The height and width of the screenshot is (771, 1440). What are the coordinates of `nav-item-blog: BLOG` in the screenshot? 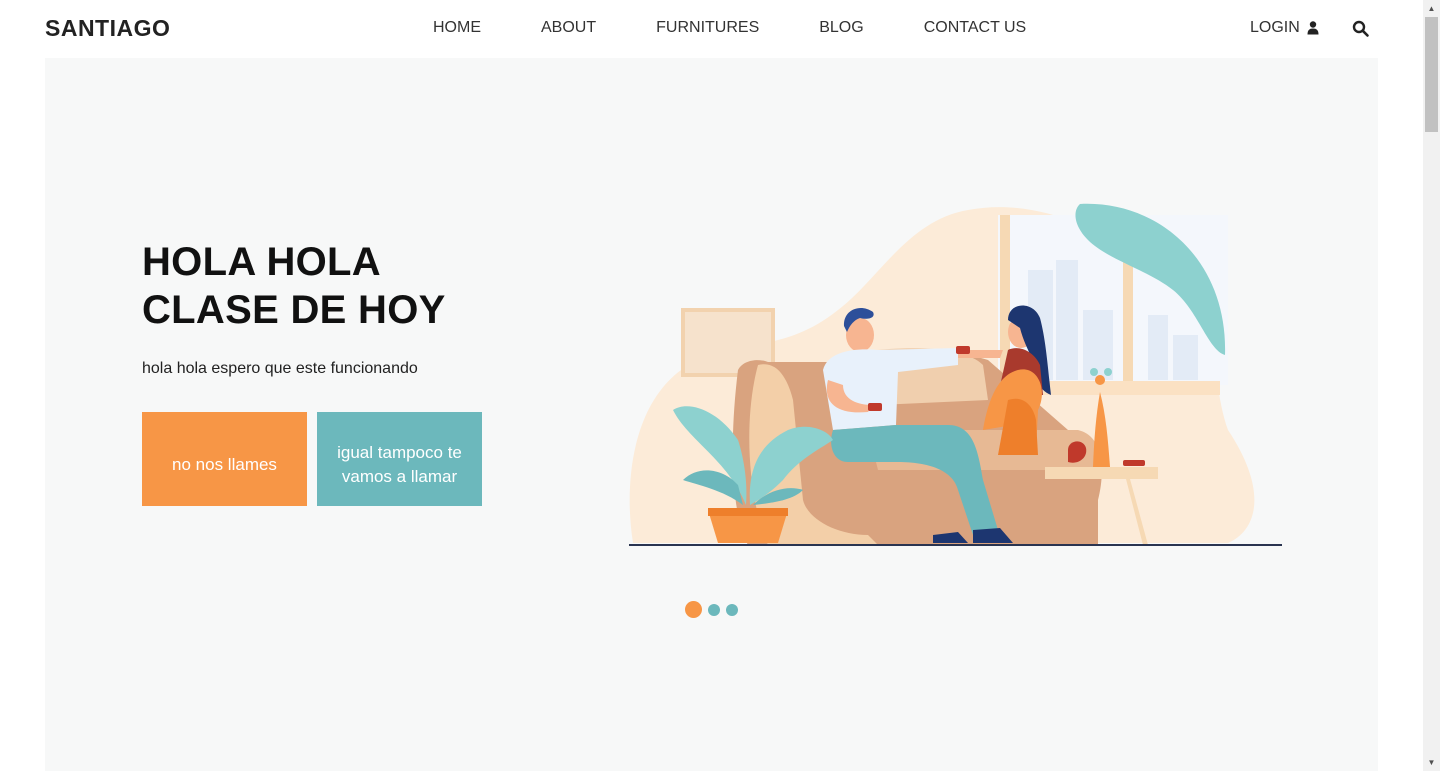 It's located at (841, 28).